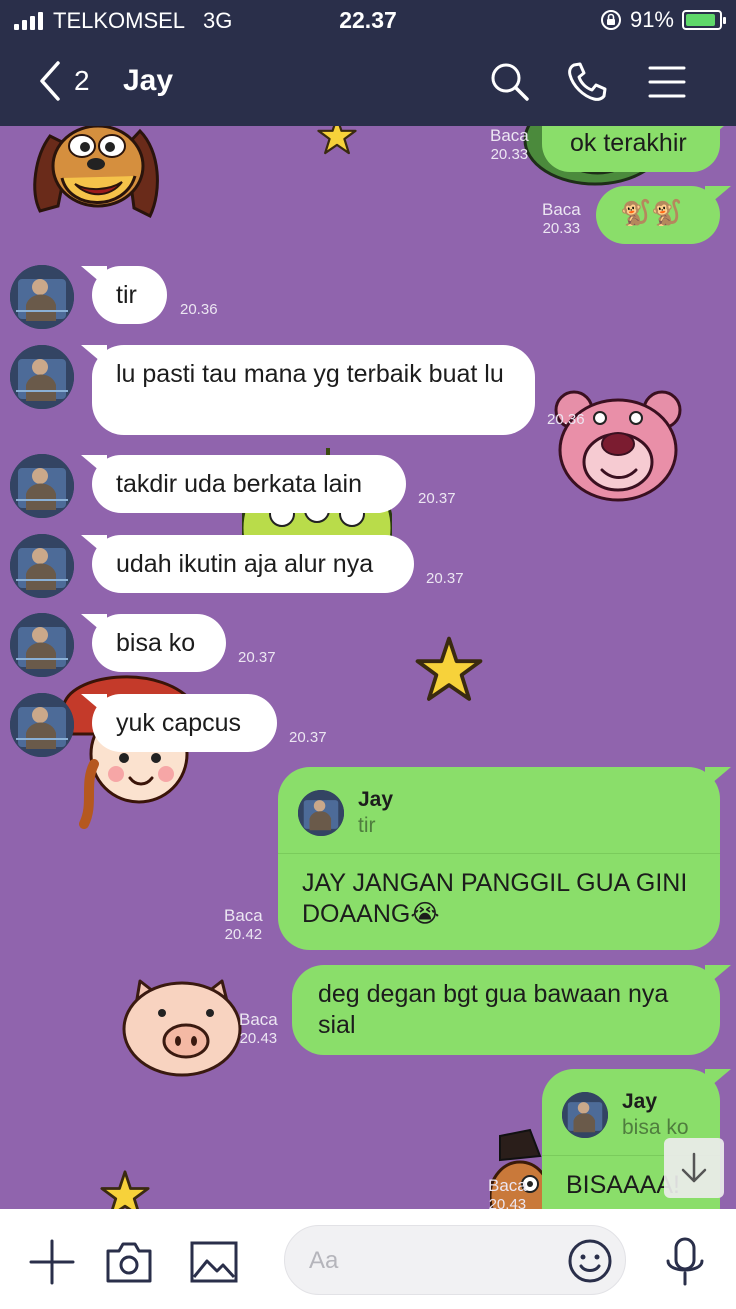  Describe the element at coordinates (590, 1261) in the screenshot. I see `emoji-icon` at that location.